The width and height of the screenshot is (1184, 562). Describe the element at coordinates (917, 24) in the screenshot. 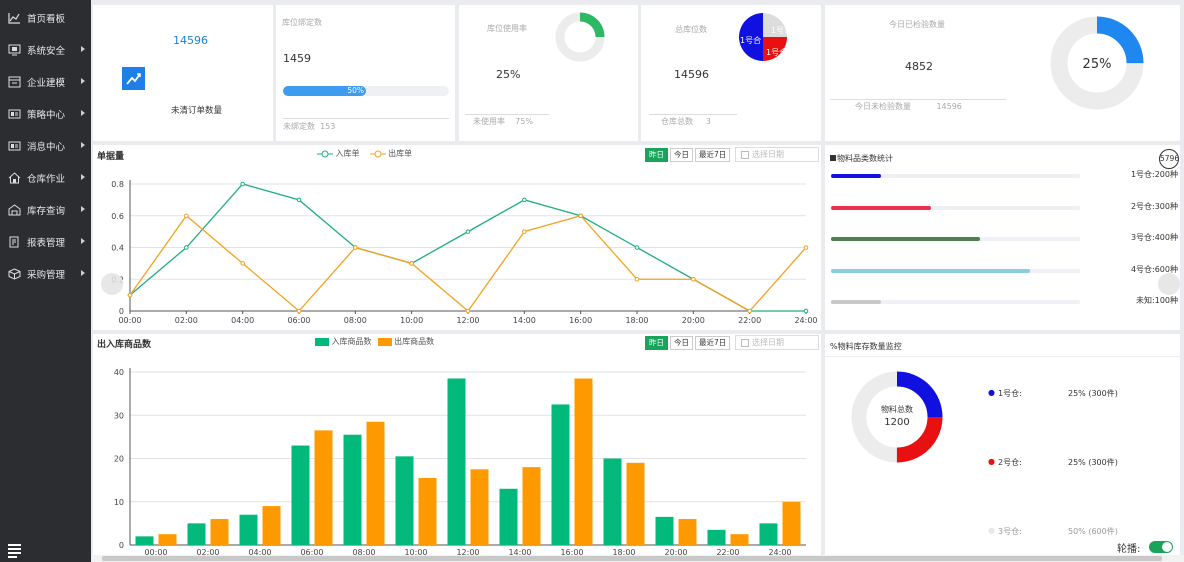

I see `inspect-title: 今日已检验数量` at that location.